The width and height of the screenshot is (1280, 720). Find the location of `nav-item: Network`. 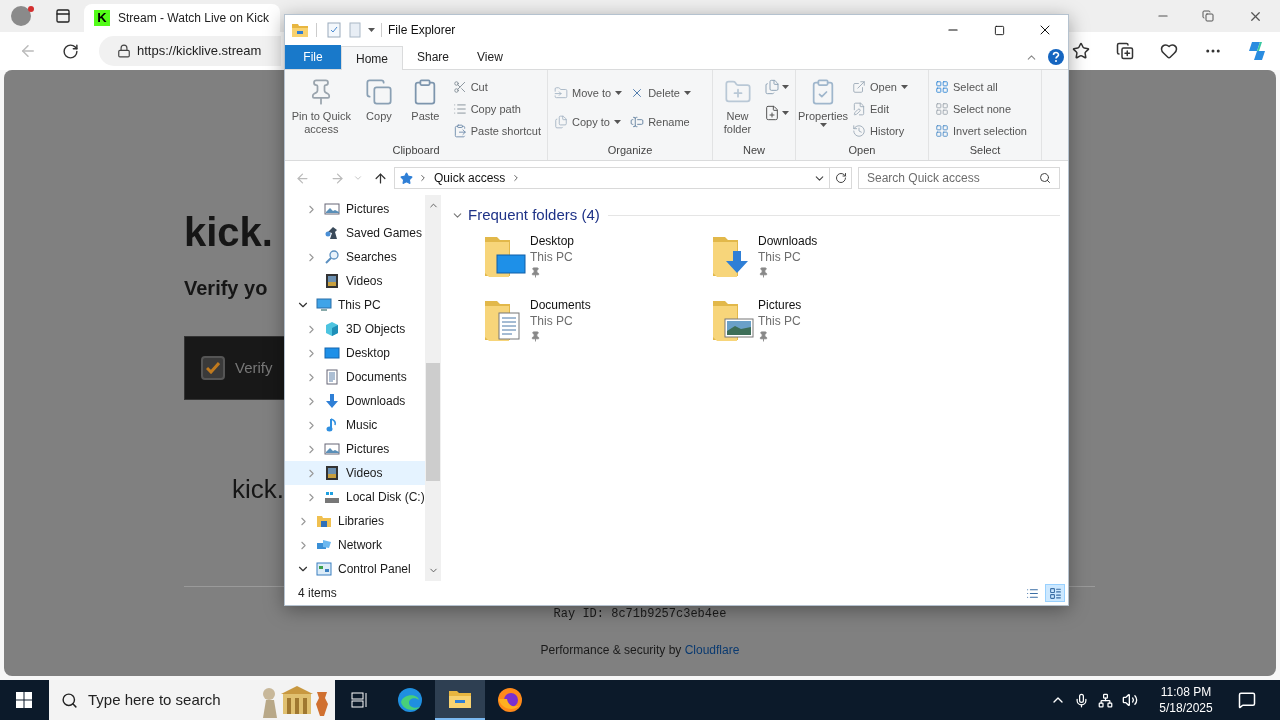

nav-item: Network is located at coordinates (355, 545).